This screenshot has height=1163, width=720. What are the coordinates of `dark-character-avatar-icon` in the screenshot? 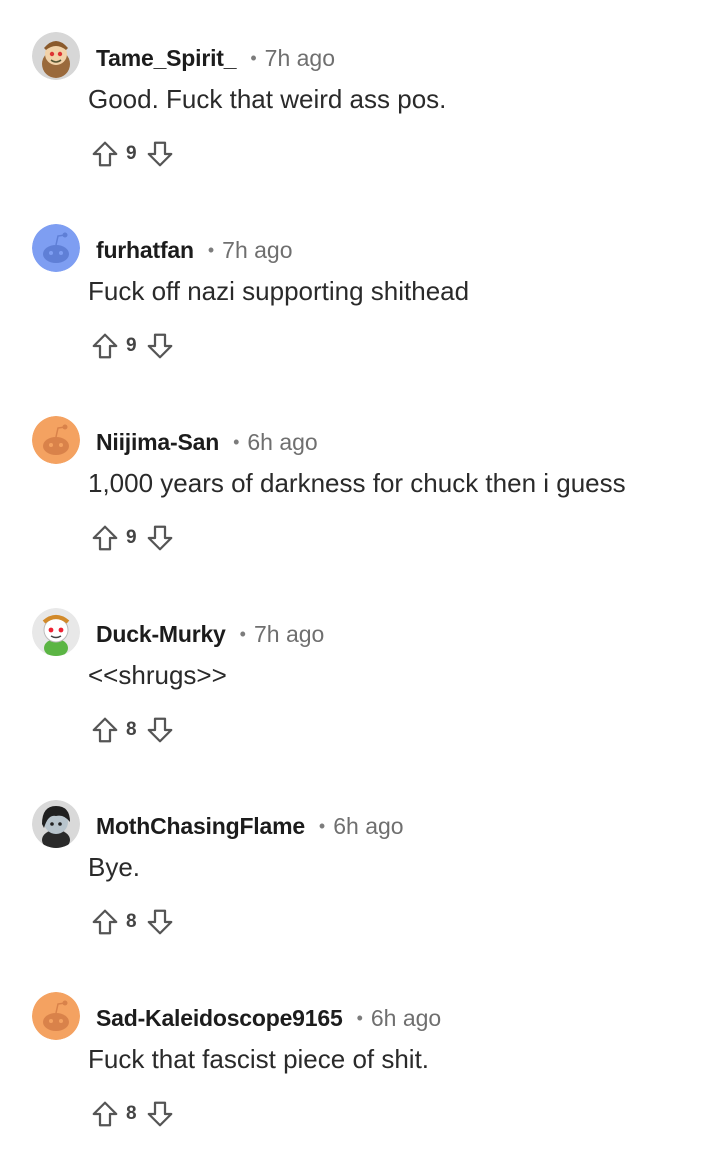 It's located at (56, 824).